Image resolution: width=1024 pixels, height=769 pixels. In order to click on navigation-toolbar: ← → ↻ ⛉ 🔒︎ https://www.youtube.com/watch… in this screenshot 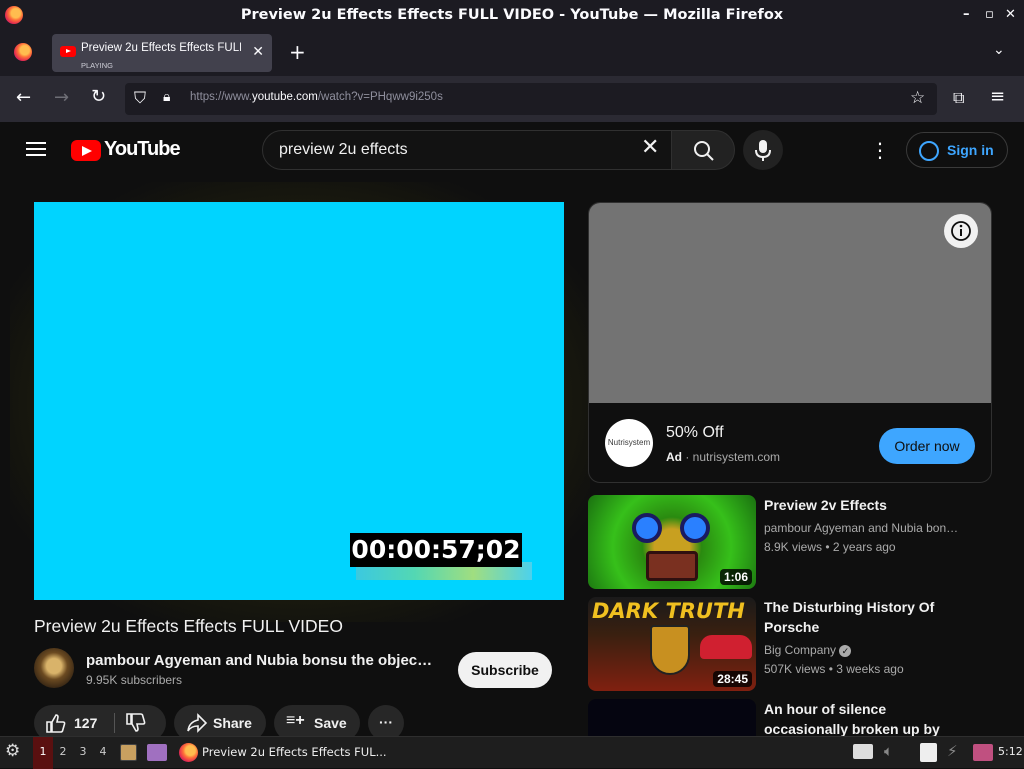, I will do `click(512, 99)`.